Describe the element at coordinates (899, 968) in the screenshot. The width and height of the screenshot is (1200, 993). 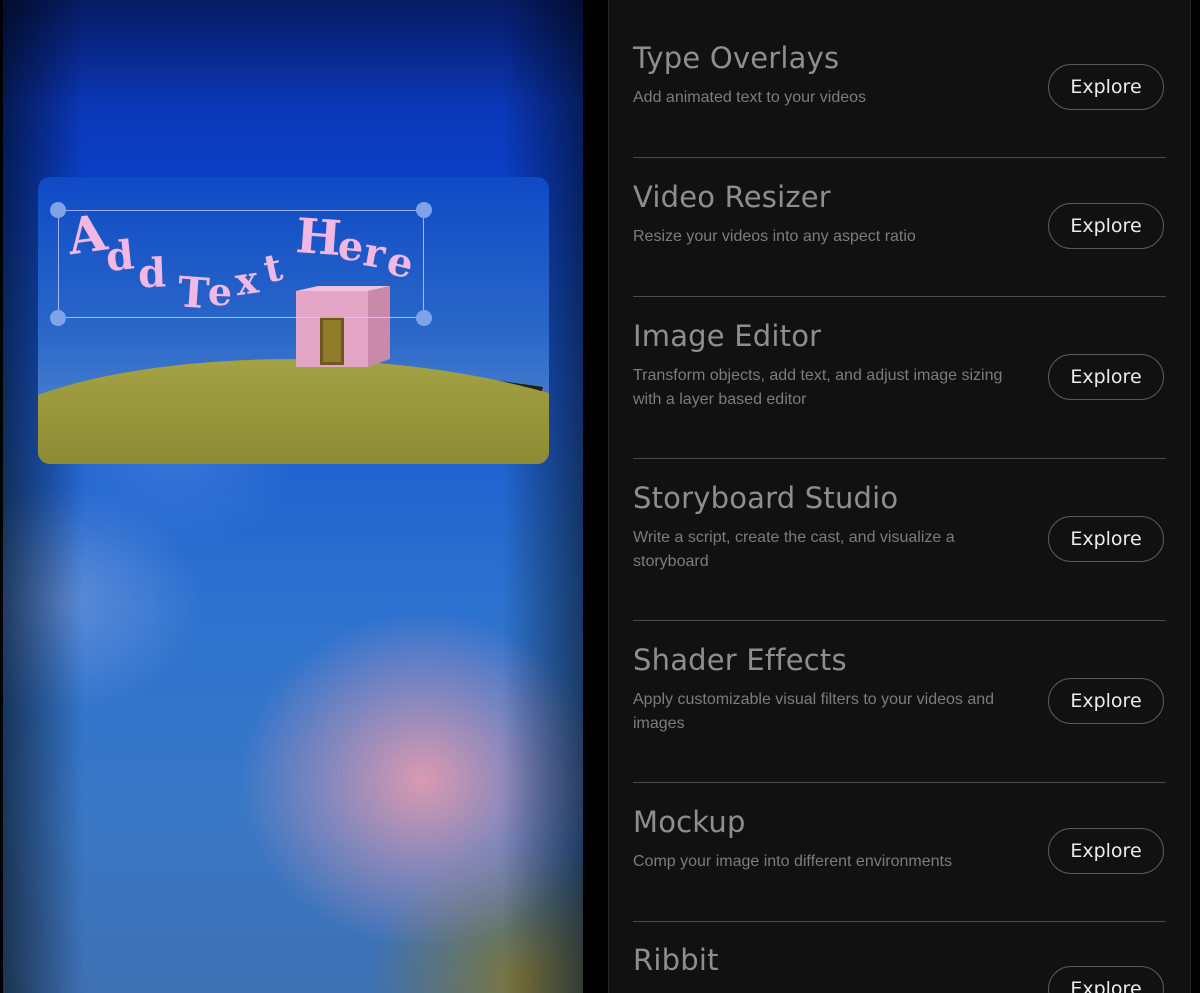
I see `tool-ribbit: Ribbit Explore` at that location.